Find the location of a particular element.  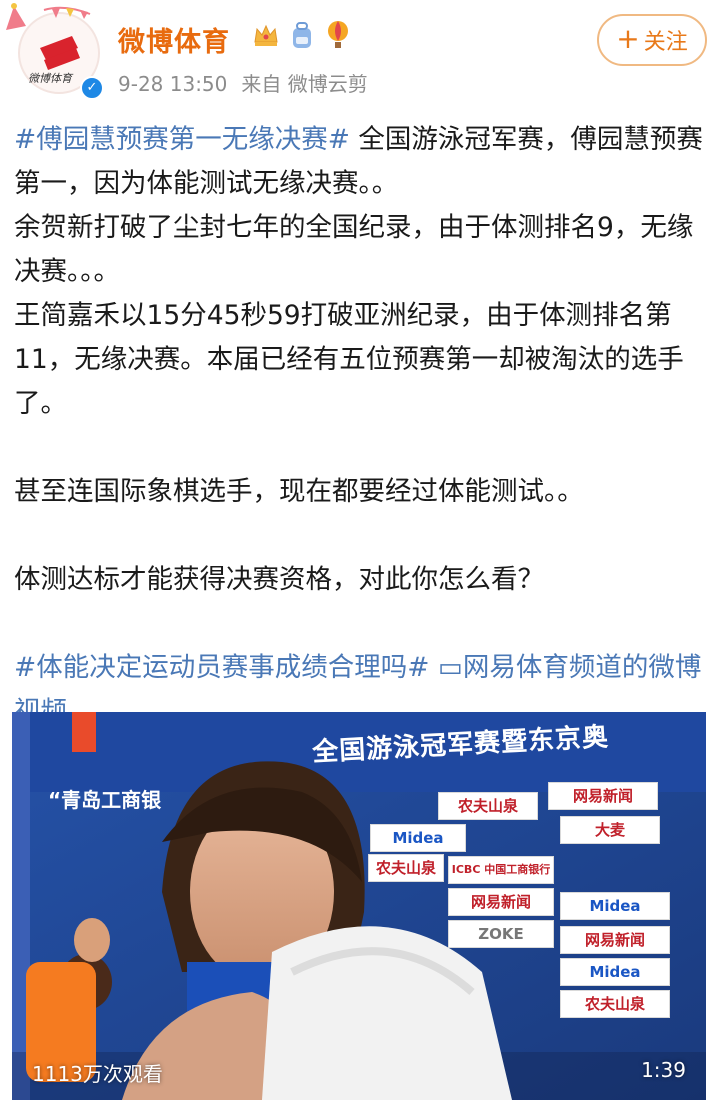

video-view-count: 1113万次观看 is located at coordinates (97, 1074).